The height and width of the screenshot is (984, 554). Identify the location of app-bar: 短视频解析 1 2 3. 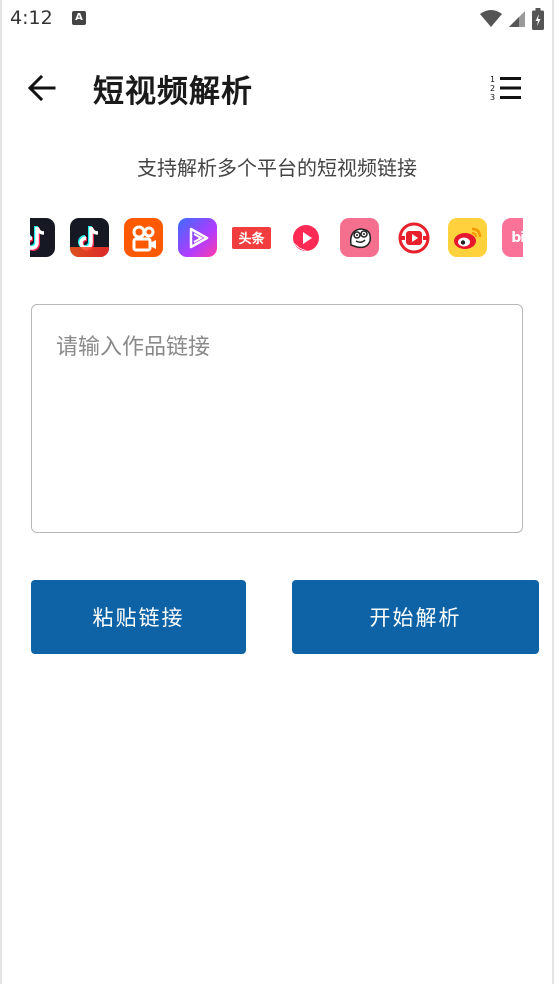
(277, 86).